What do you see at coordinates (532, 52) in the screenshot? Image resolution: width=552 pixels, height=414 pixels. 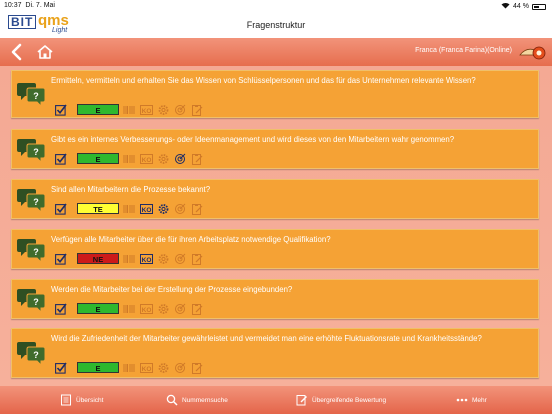 I see `online-badge-icon` at bounding box center [532, 52].